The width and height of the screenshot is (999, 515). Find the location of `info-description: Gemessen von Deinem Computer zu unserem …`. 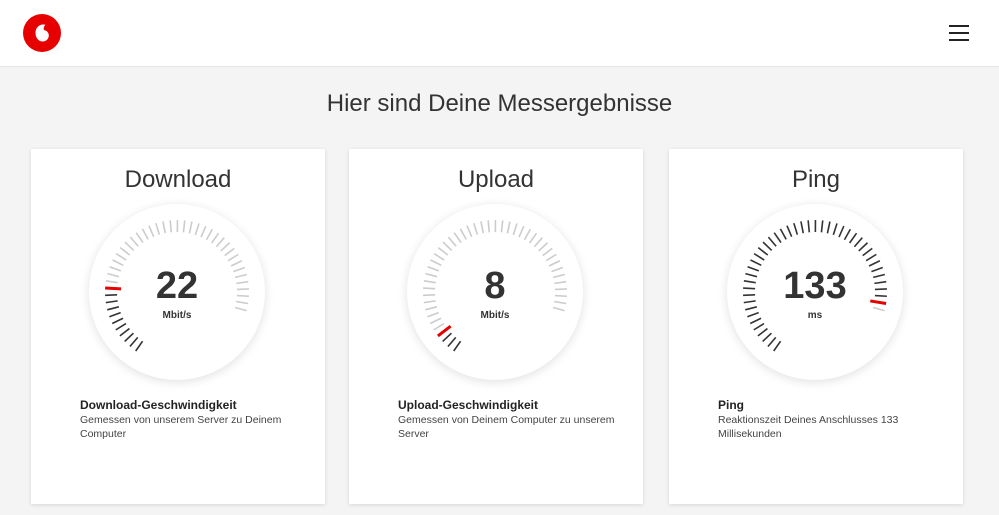

info-description: Gemessen von Deinem Computer zu unserem … is located at coordinates (506, 427).